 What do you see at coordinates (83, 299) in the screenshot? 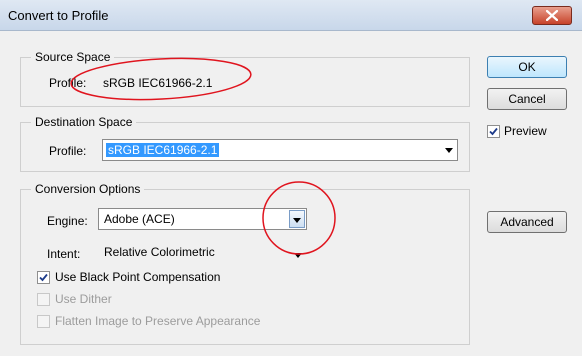
I see `dither-label: Use Dither` at bounding box center [83, 299].